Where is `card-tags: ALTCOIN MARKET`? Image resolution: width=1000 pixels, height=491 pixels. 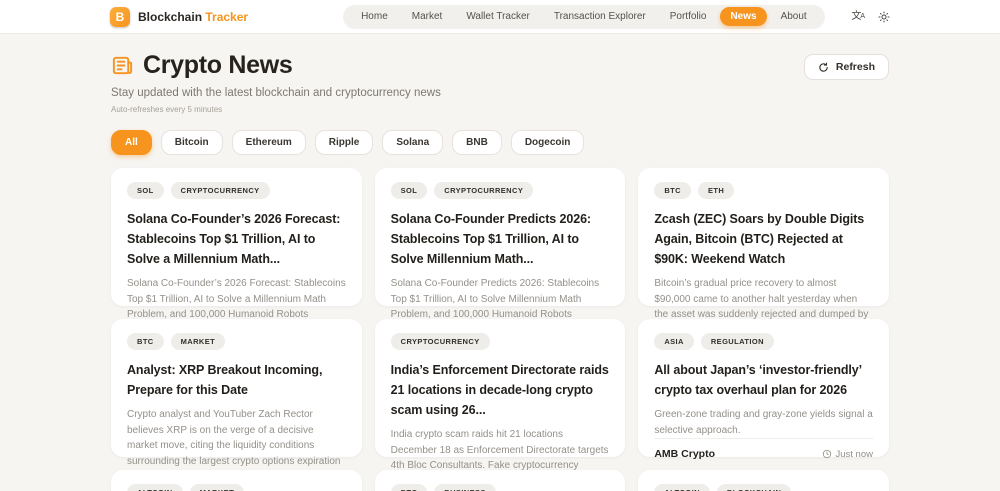 card-tags: ALTCOIN MARKET is located at coordinates (236, 487).